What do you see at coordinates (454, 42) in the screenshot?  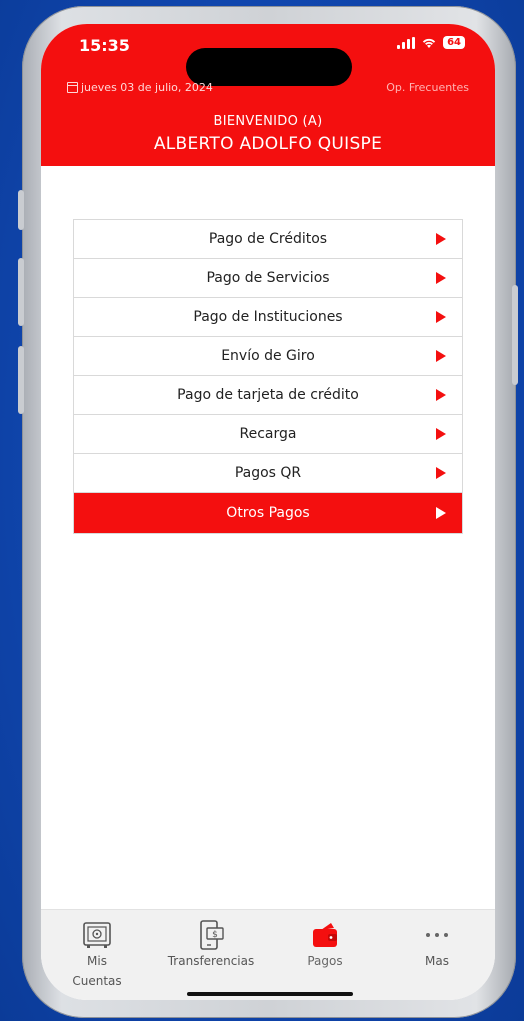 I see `battery-icon: 64` at bounding box center [454, 42].